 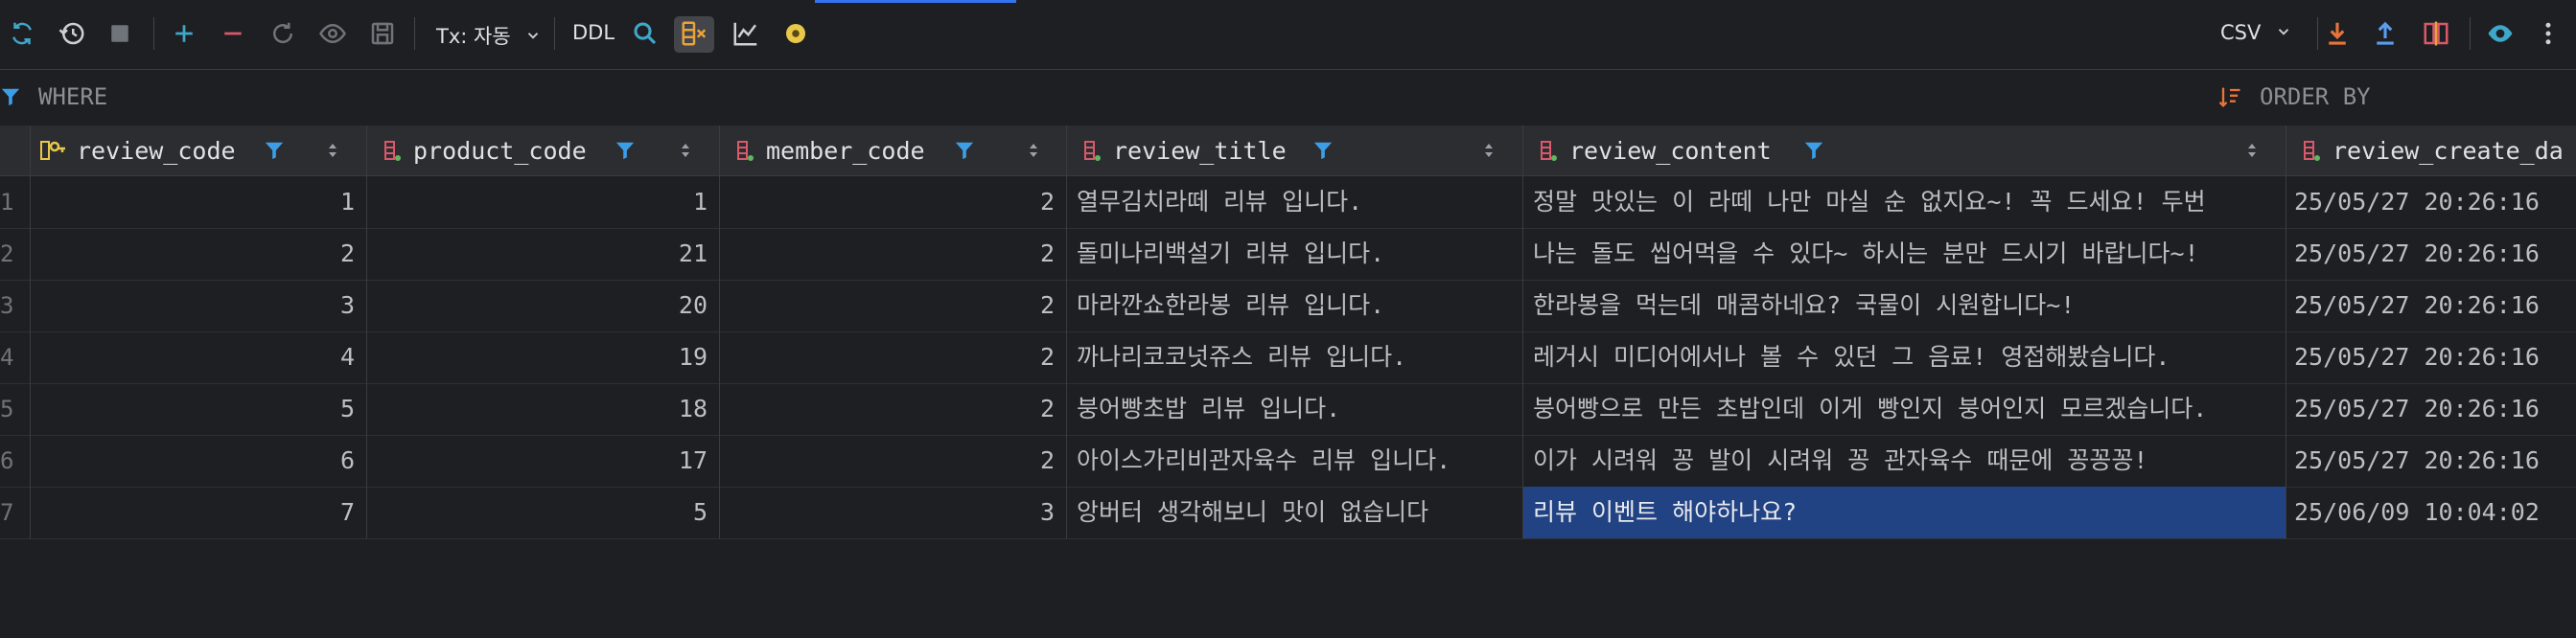 What do you see at coordinates (233, 33) in the screenshot?
I see `delete-row-icon` at bounding box center [233, 33].